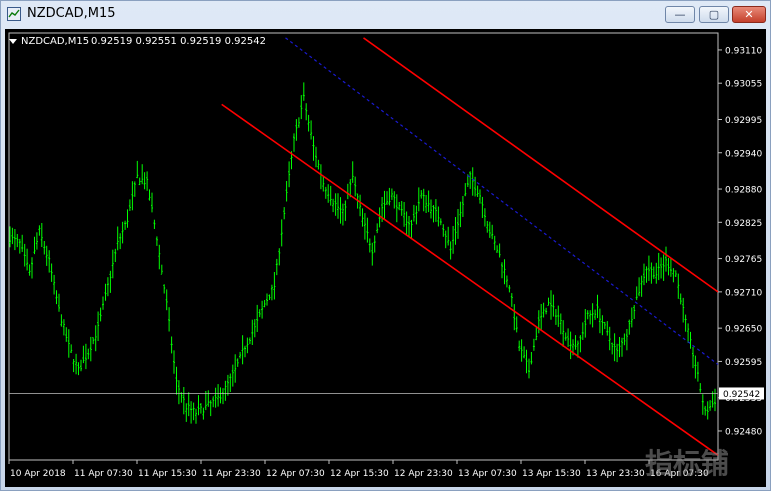 Image resolution: width=771 pixels, height=491 pixels. What do you see at coordinates (743, 121) in the screenshot?
I see `y-tick-label: 0.92995` at bounding box center [743, 121].